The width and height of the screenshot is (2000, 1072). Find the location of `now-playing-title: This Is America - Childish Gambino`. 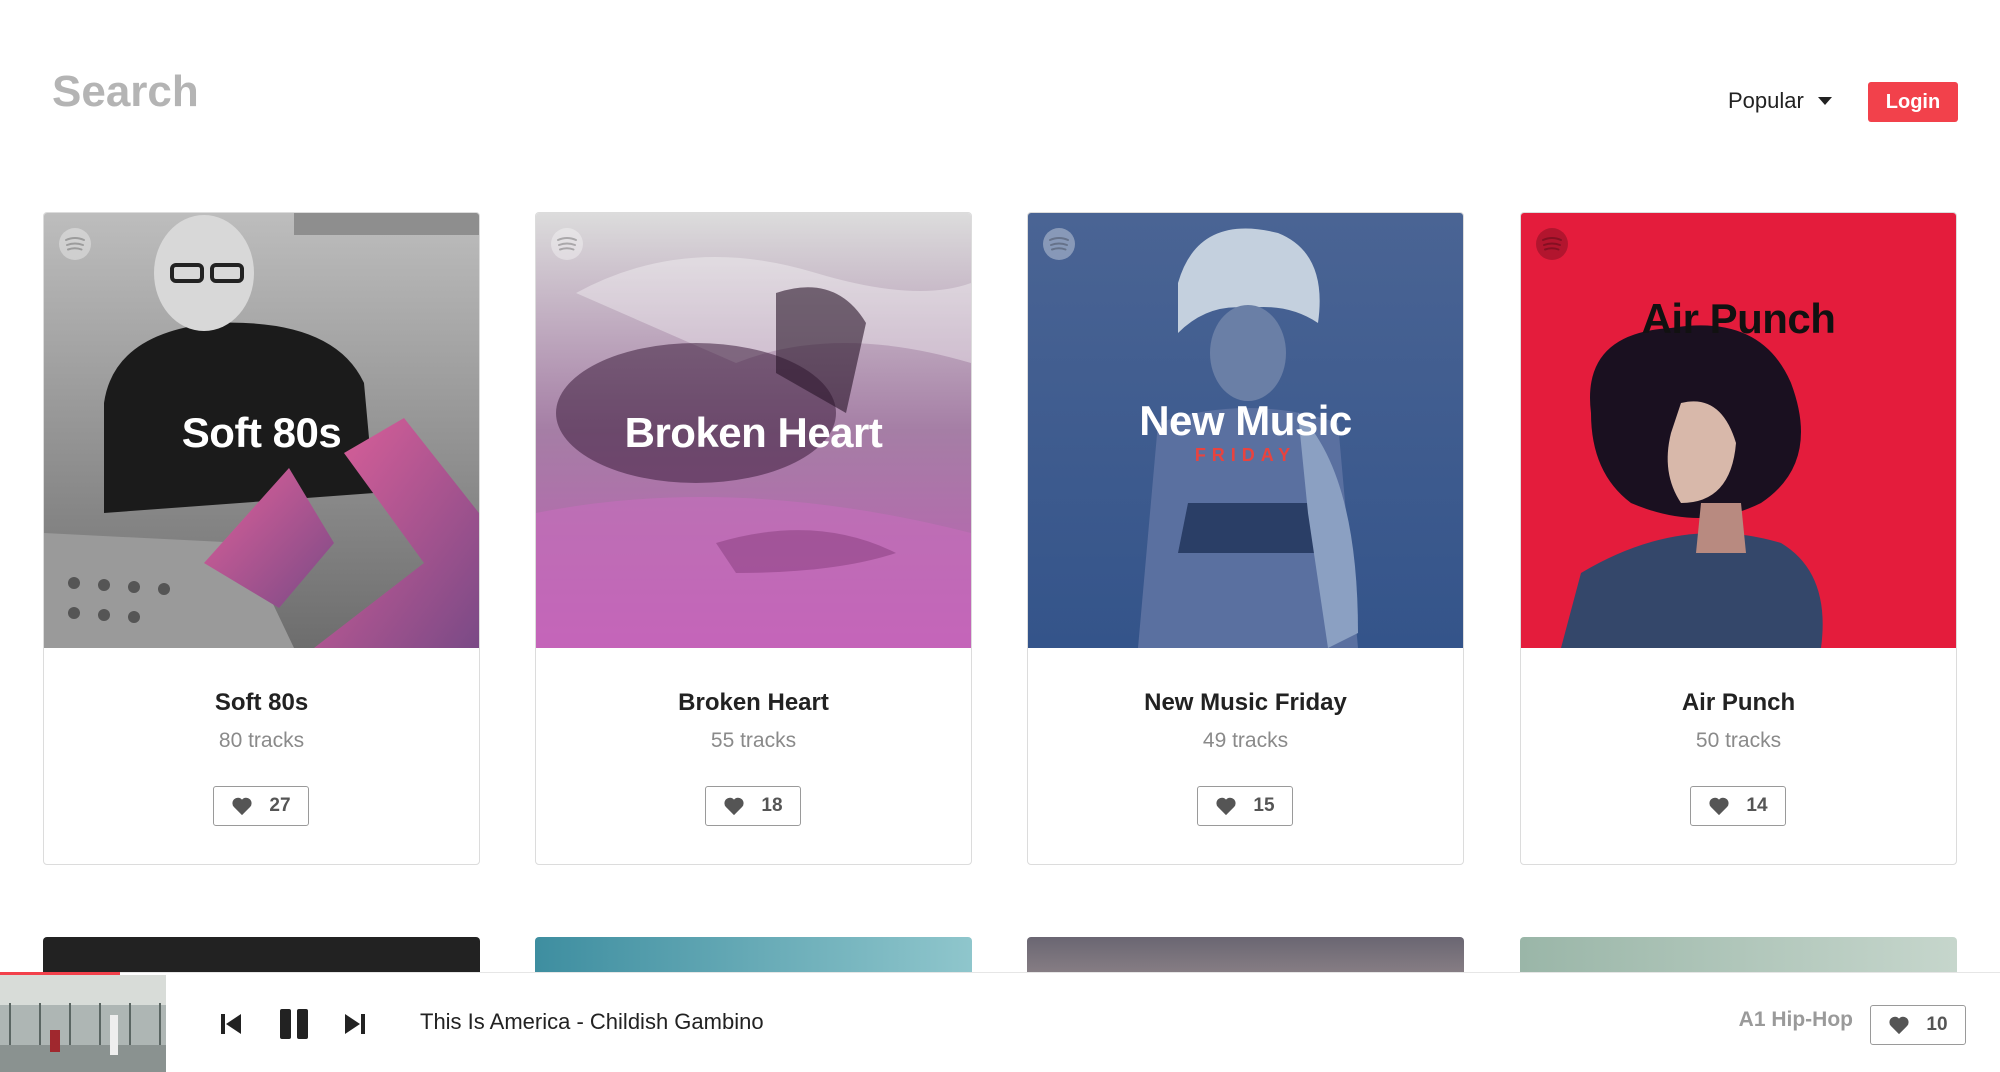

now-playing-title: This Is America - Childish Gambino is located at coordinates (592, 1021).